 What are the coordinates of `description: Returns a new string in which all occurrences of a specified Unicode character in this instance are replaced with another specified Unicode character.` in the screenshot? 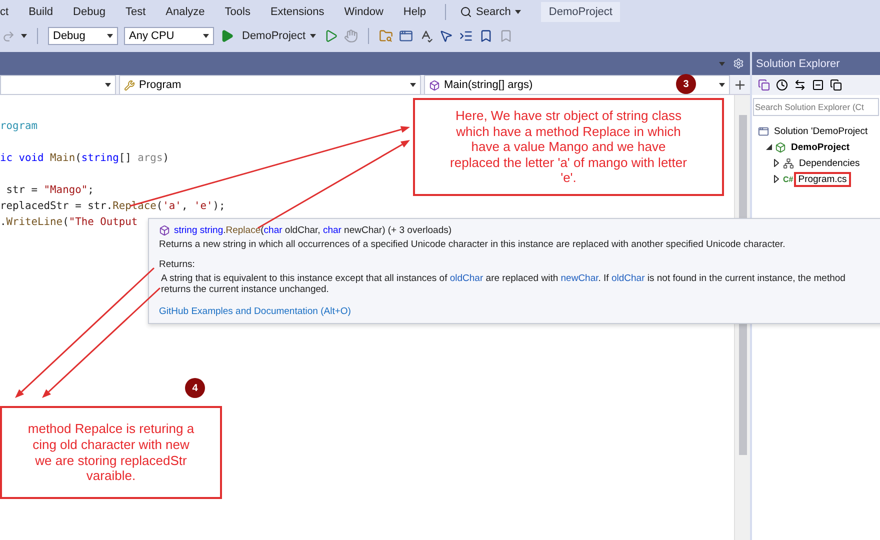 It's located at (472, 244).